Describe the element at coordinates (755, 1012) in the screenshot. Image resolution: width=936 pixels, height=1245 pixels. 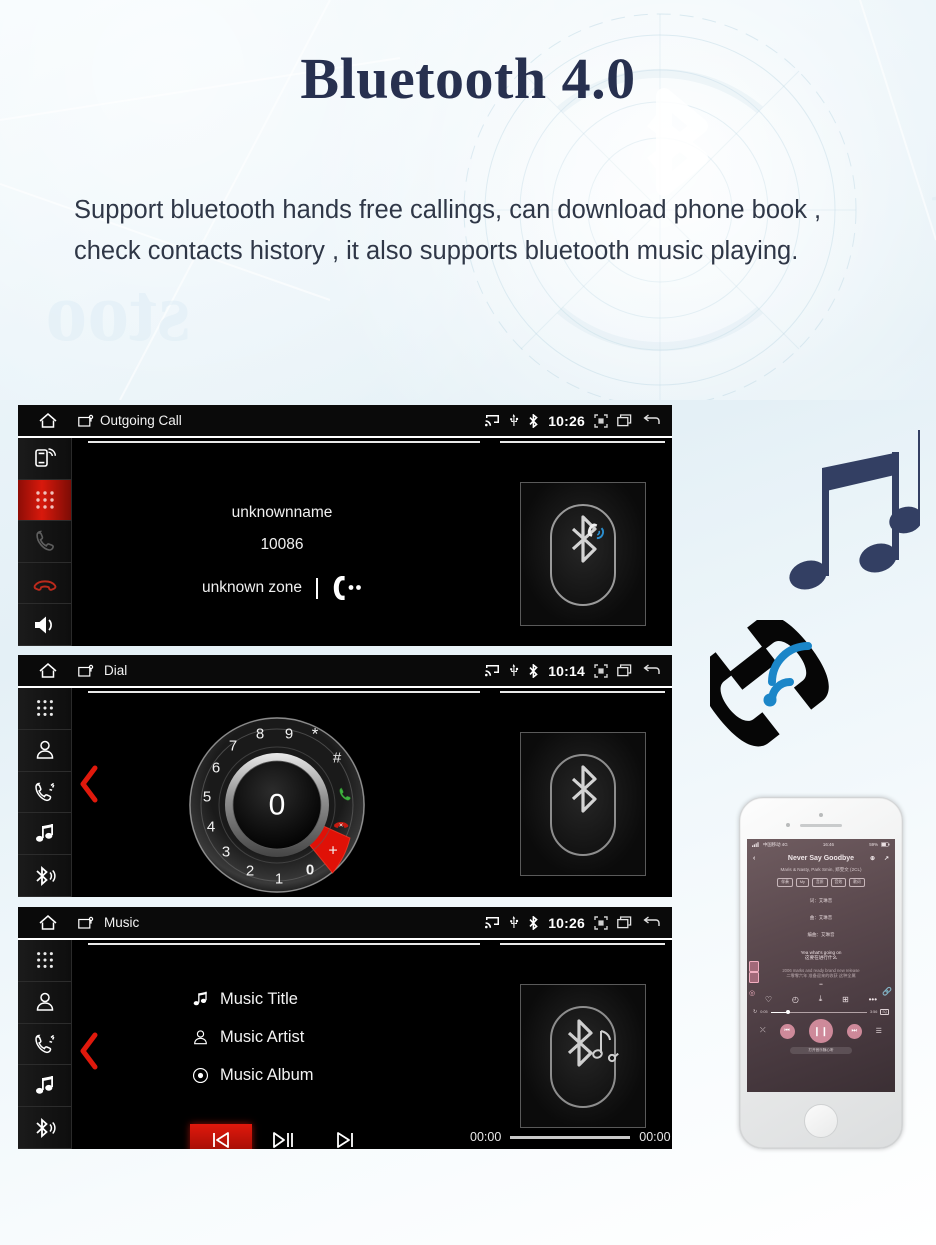
I see `repeat-icon: ↻` at that location.